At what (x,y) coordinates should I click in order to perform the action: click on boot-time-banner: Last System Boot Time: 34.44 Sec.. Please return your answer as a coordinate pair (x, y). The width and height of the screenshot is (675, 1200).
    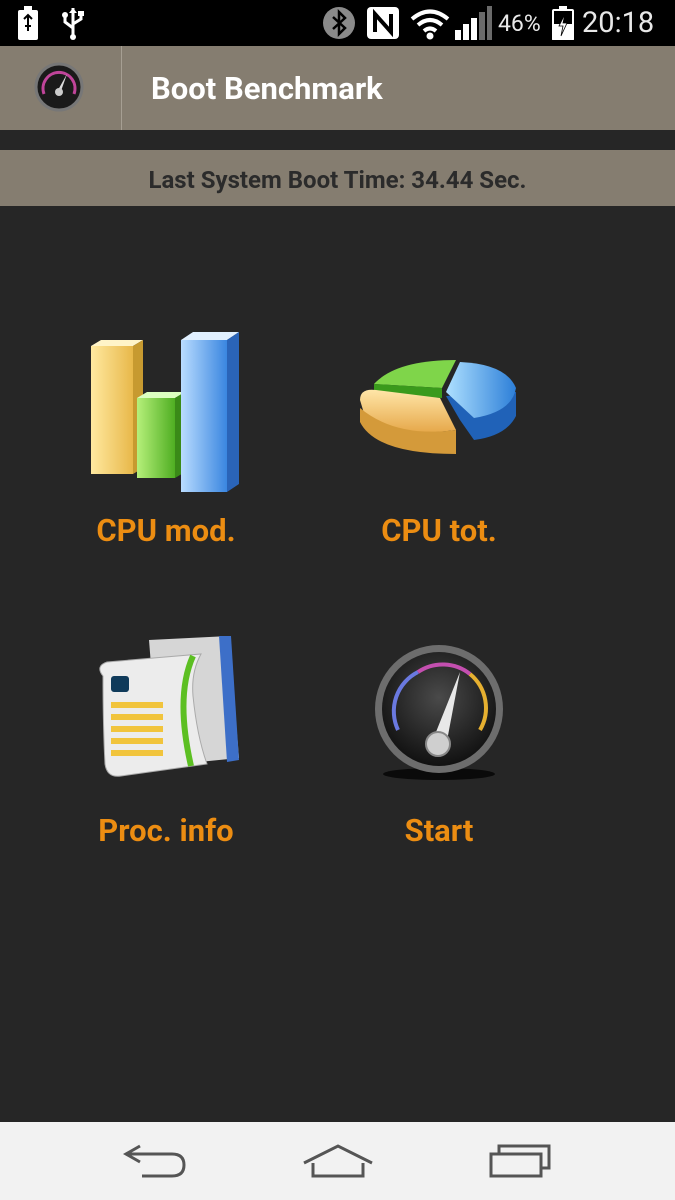
    Looking at the image, I should click on (337, 178).